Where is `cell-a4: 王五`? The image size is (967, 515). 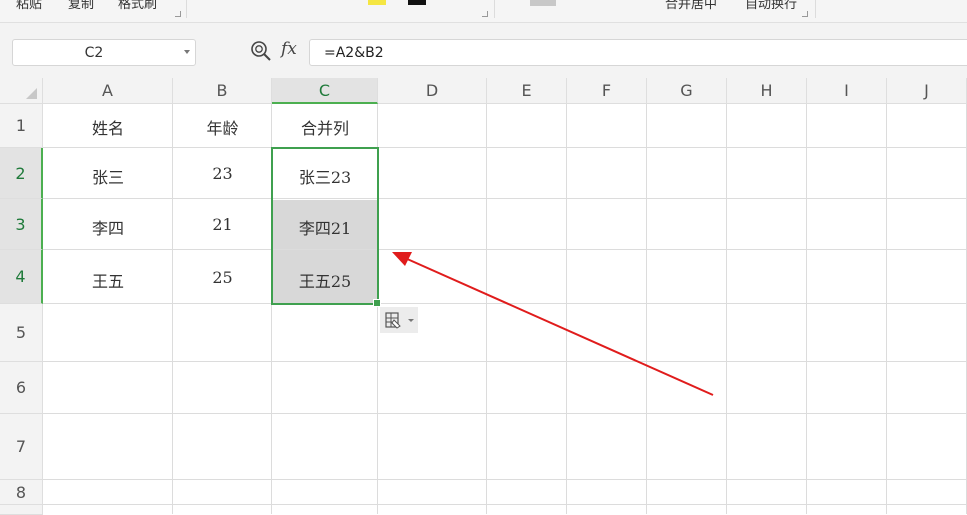
cell-a4: 王五 is located at coordinates (108, 280).